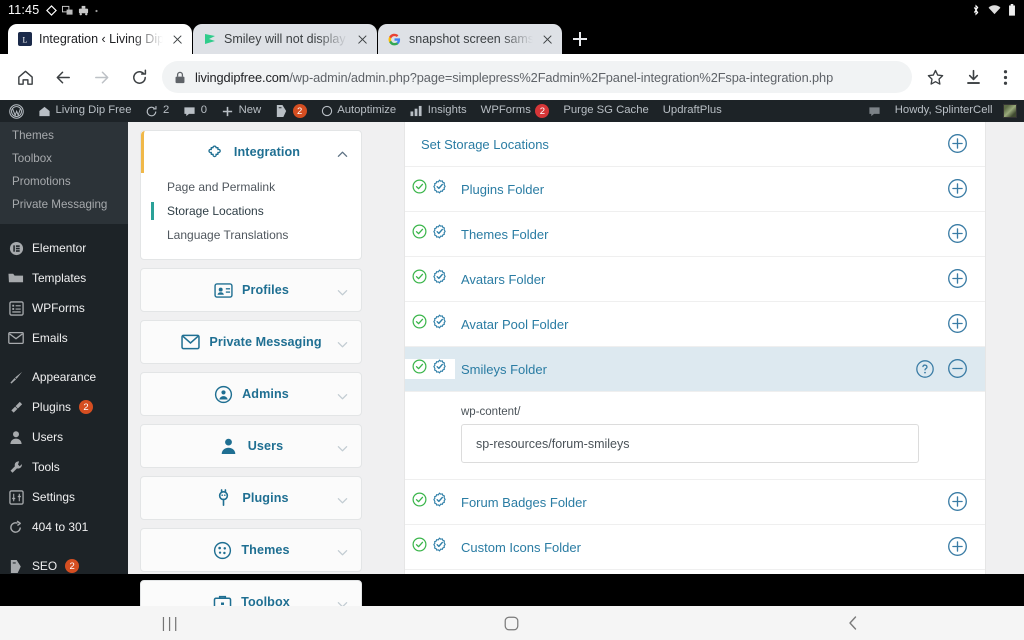 This screenshot has height=640, width=1024. I want to click on wp-admin-comments: 0, so click(195, 111).